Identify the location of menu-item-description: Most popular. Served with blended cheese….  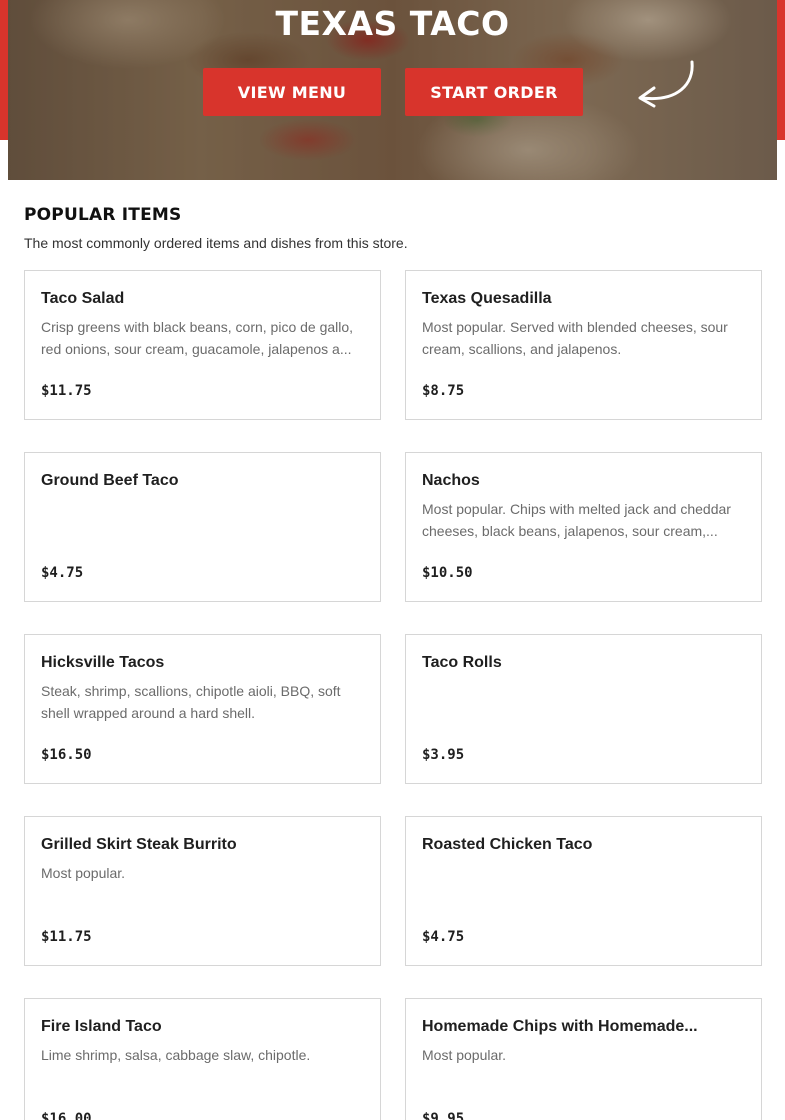
(575, 338).